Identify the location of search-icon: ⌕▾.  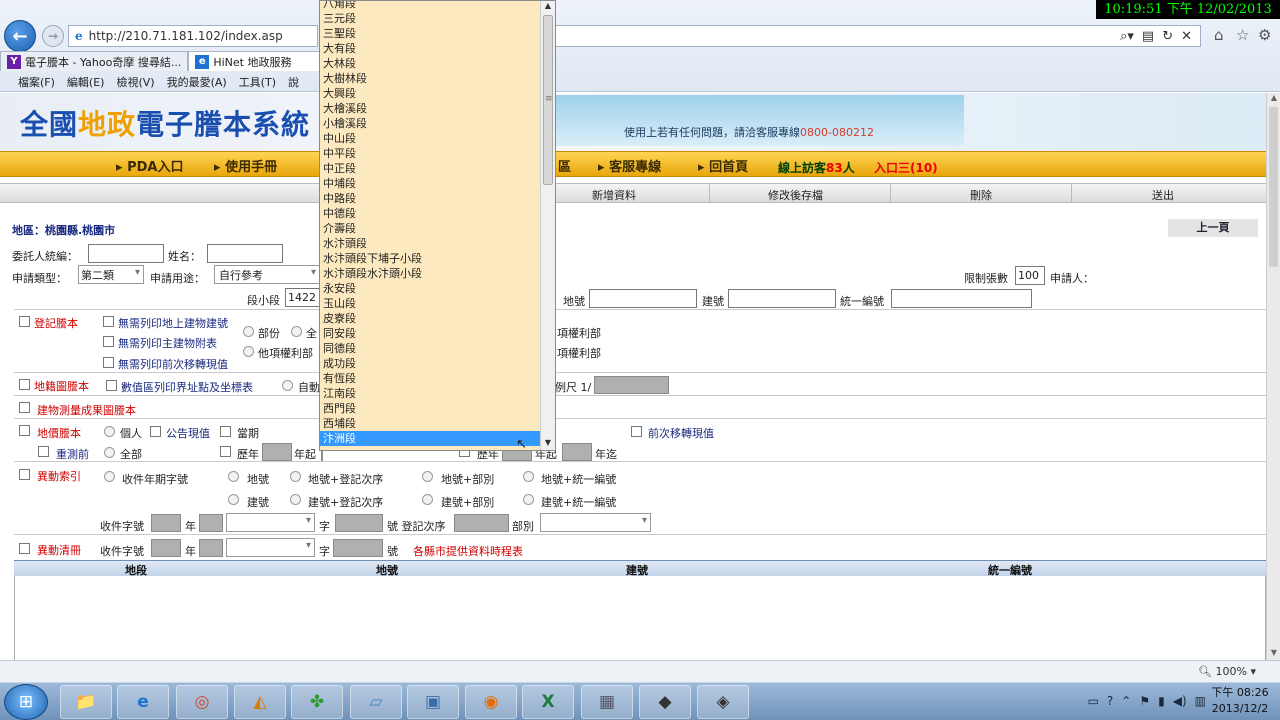
(1127, 36).